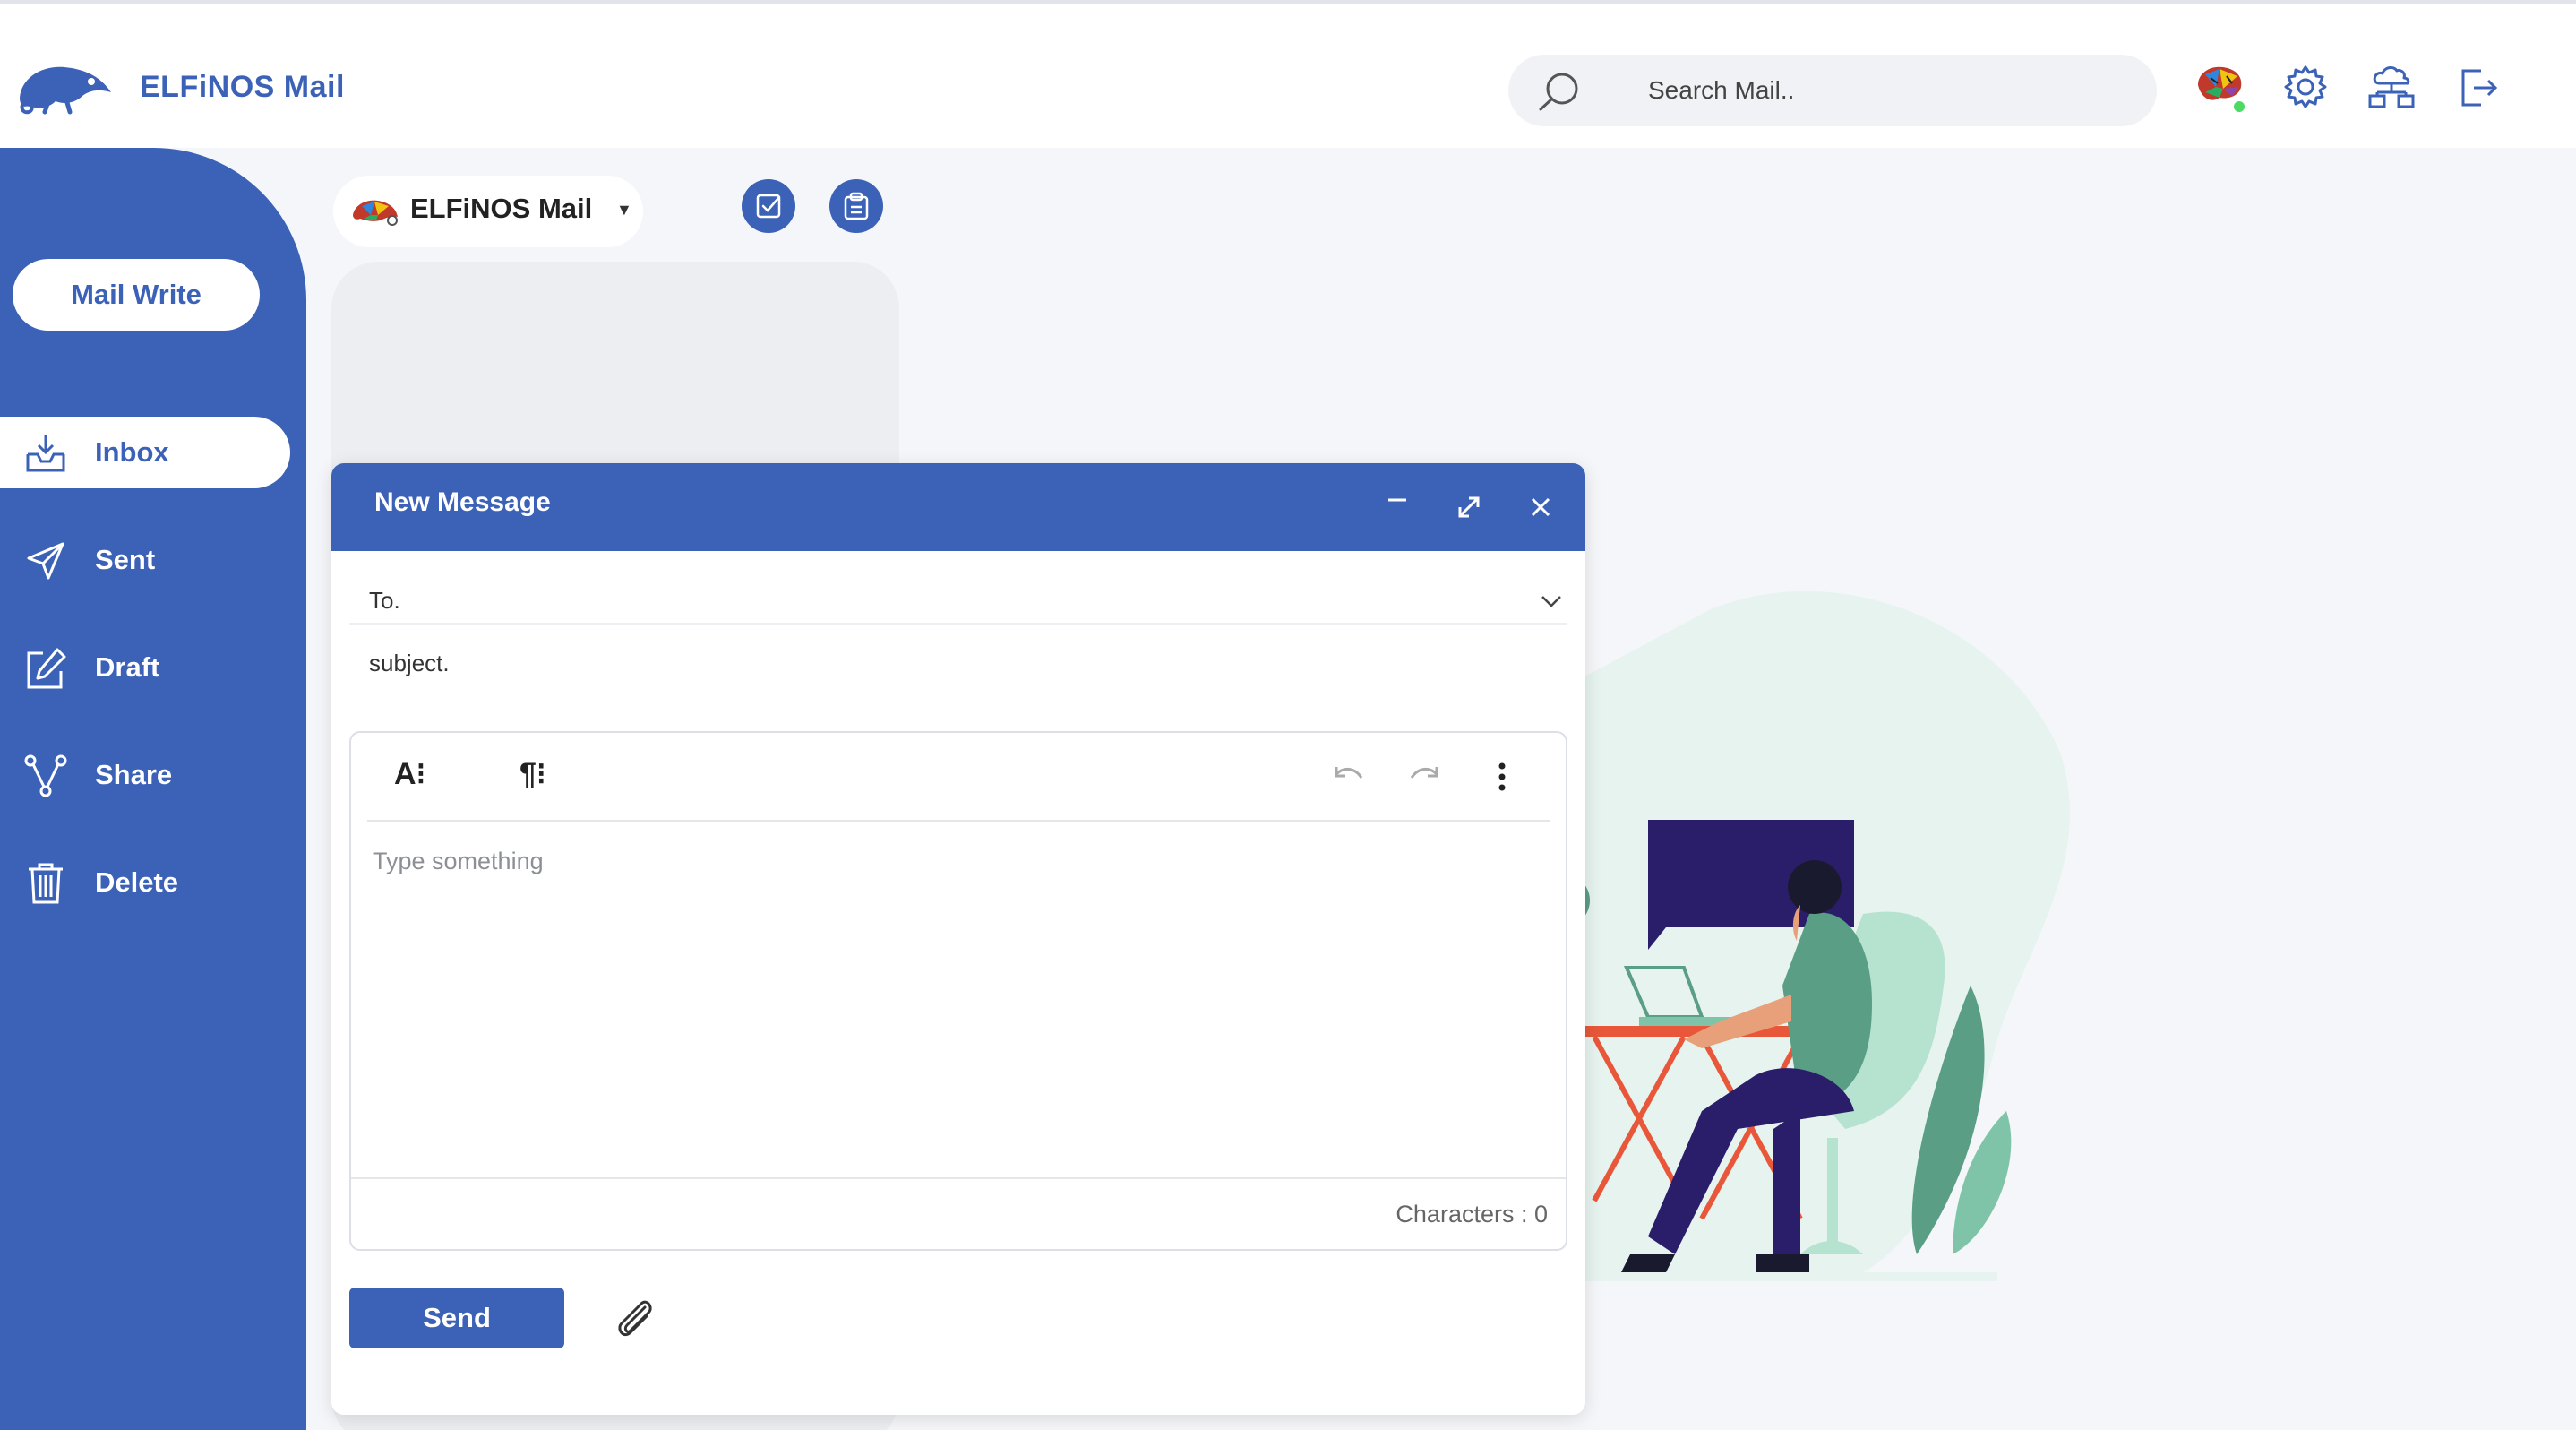 The height and width of the screenshot is (1430, 2576). Describe the element at coordinates (462, 502) in the screenshot. I see `compose-title: New Message` at that location.